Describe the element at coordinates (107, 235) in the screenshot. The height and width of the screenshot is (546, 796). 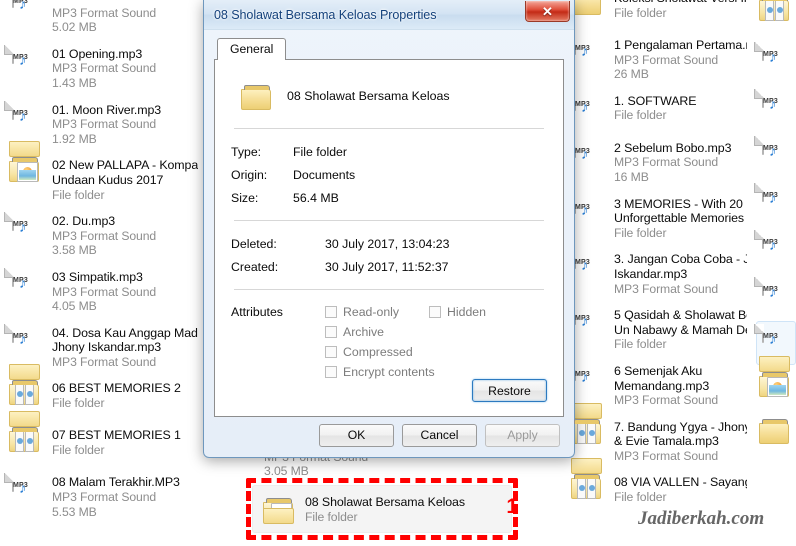
I see `list-item: ♪ MP3 02. Du.mp3 MP3 Format Sound 3.58 MB` at that location.